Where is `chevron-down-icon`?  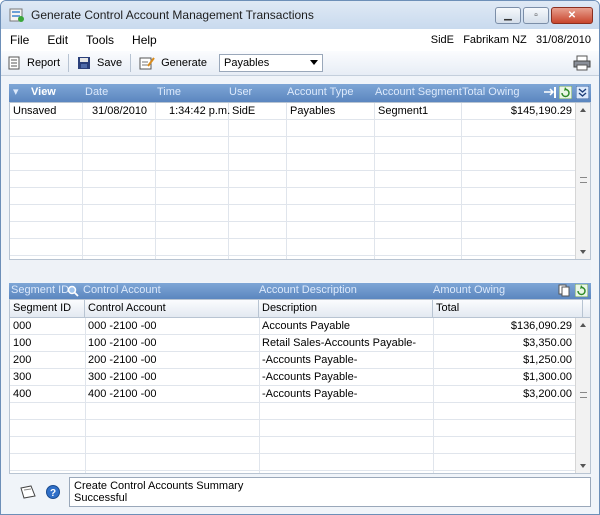
chevron-down-icon is located at coordinates (313, 62).